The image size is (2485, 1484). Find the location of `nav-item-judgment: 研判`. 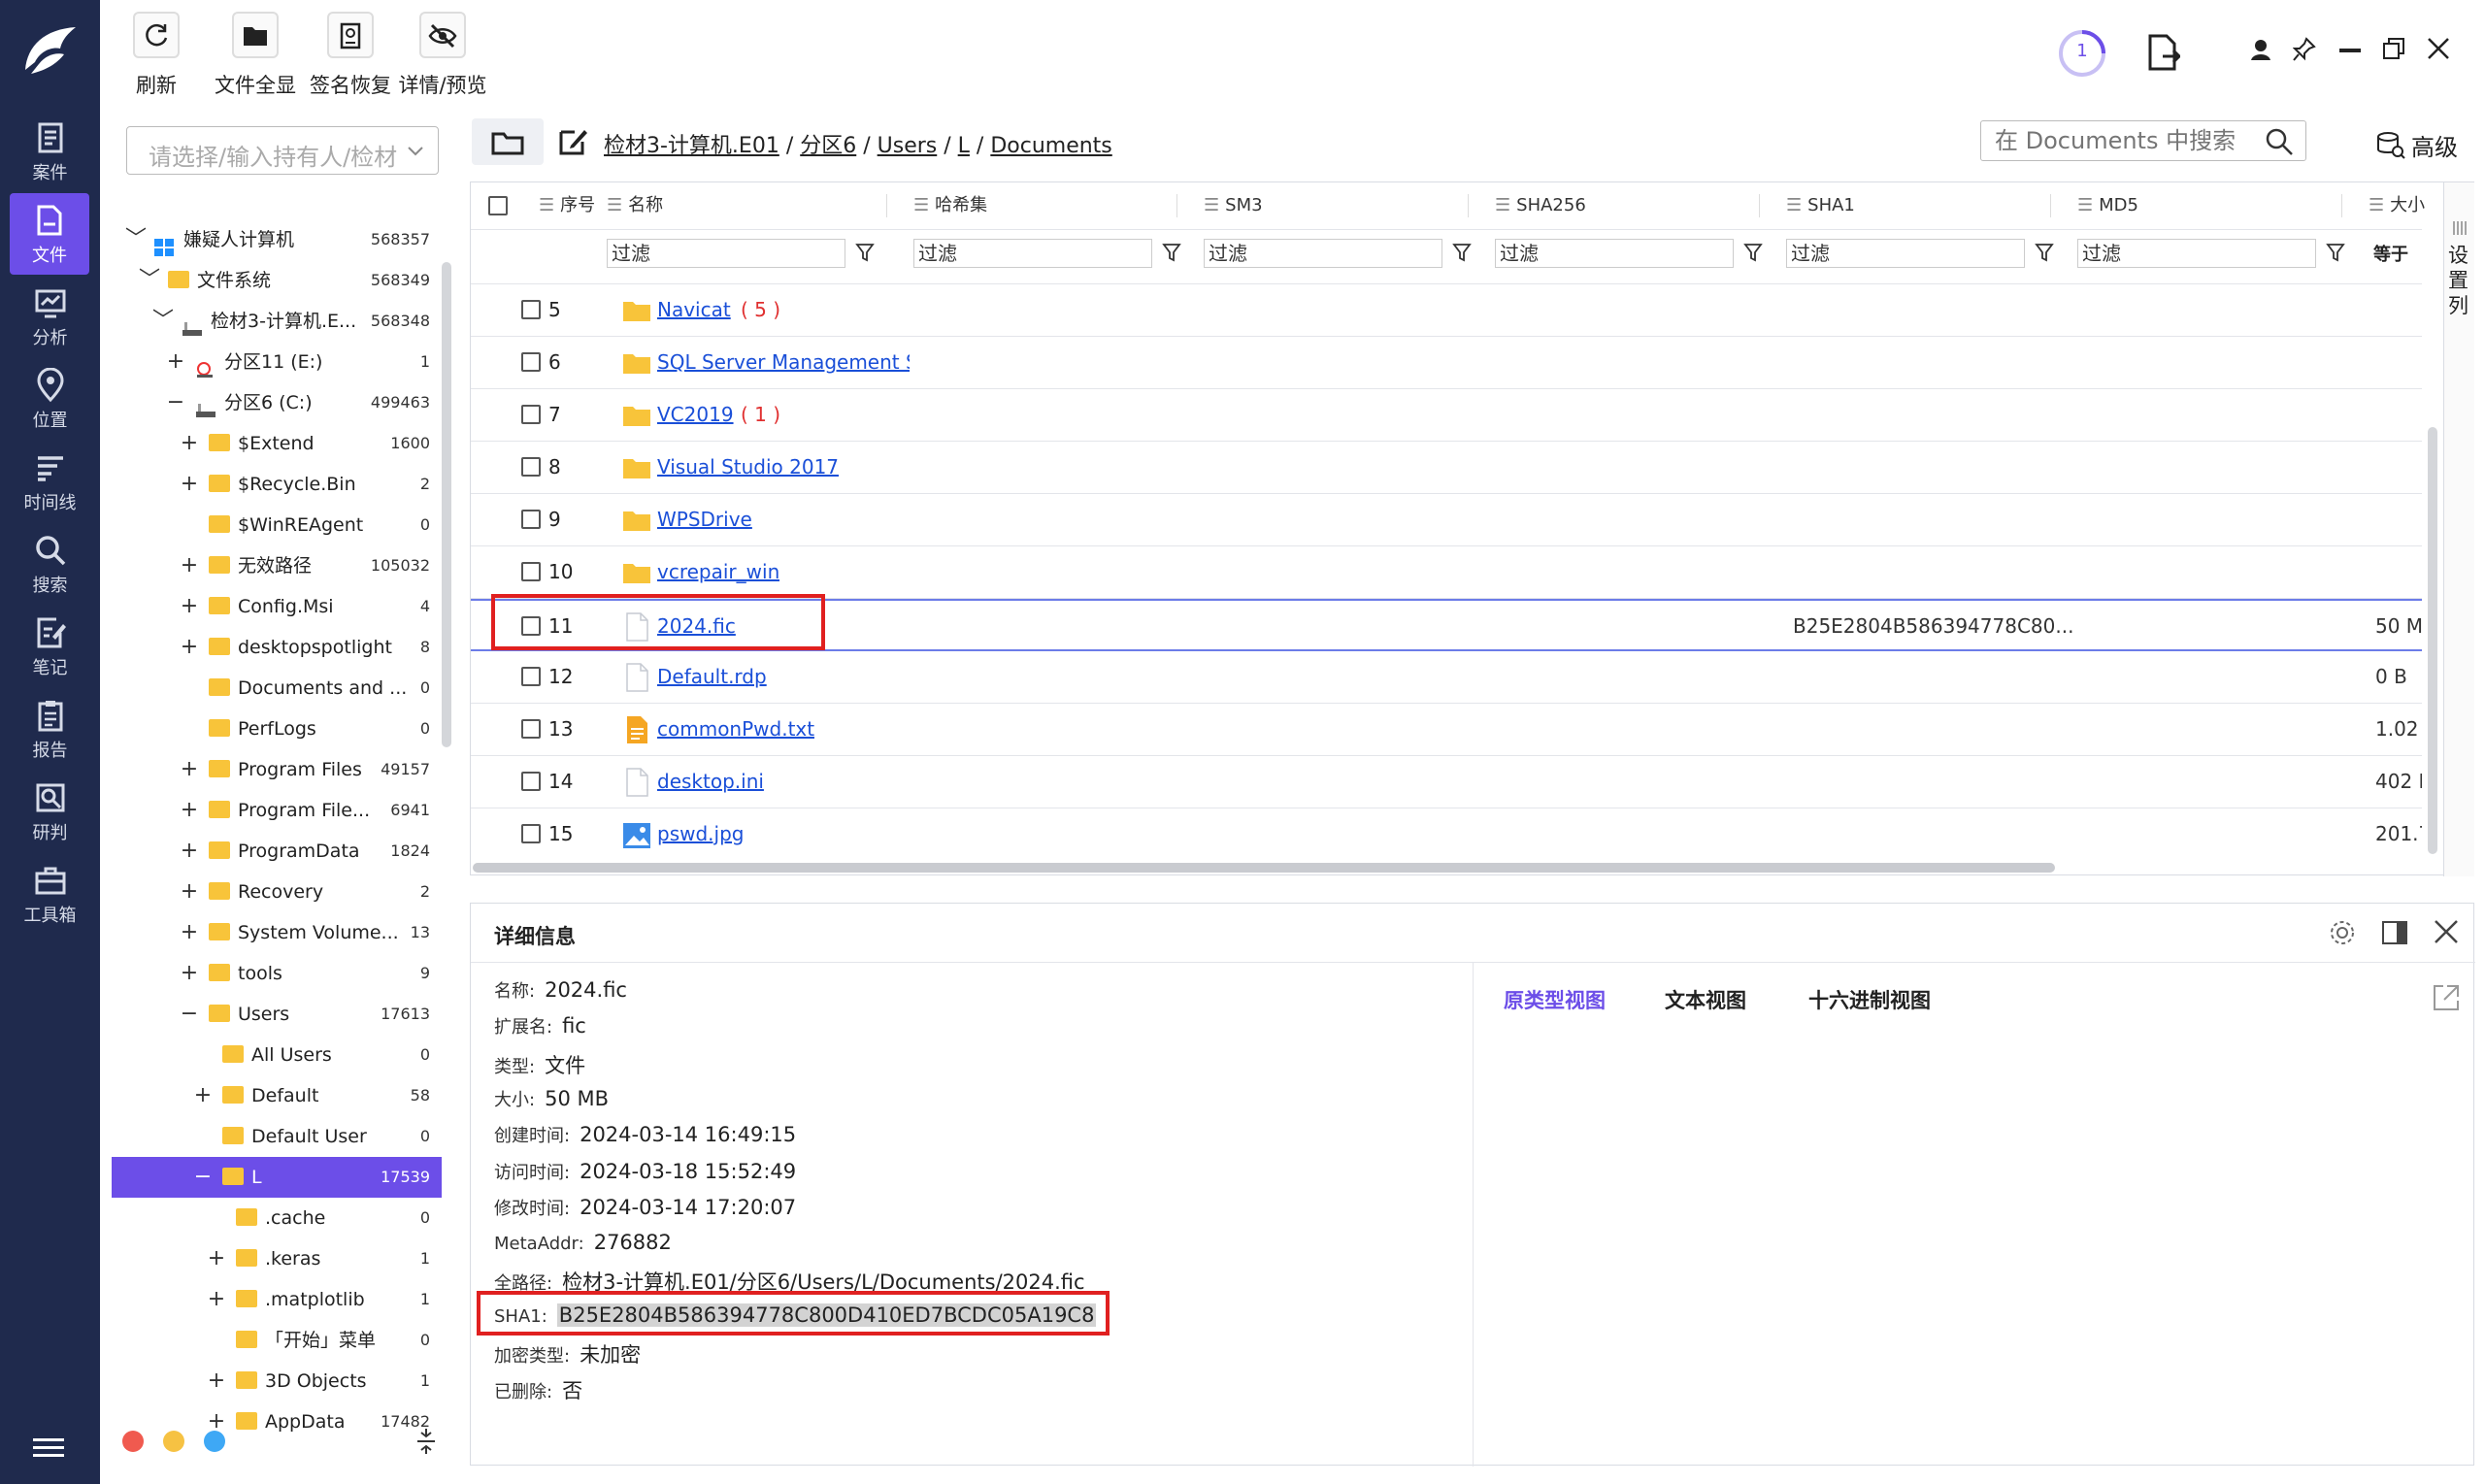

nav-item-judgment: 研判 is located at coordinates (50, 811).